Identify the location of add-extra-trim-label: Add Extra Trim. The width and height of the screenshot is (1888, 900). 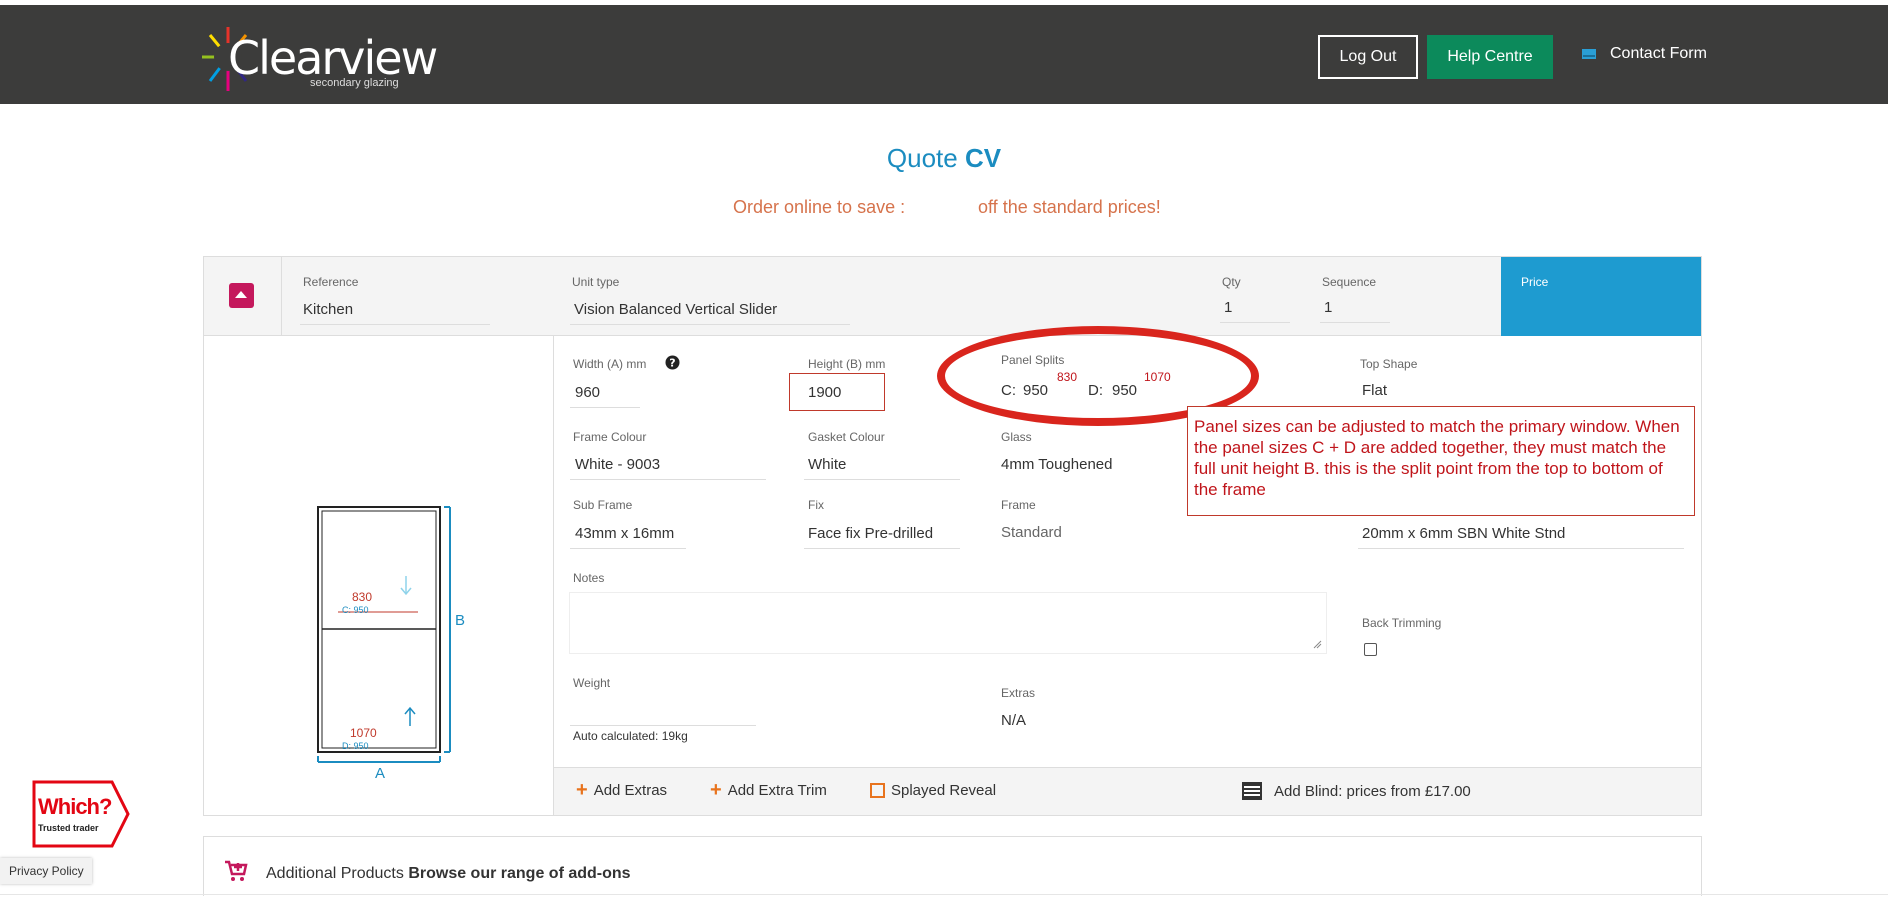
(777, 790).